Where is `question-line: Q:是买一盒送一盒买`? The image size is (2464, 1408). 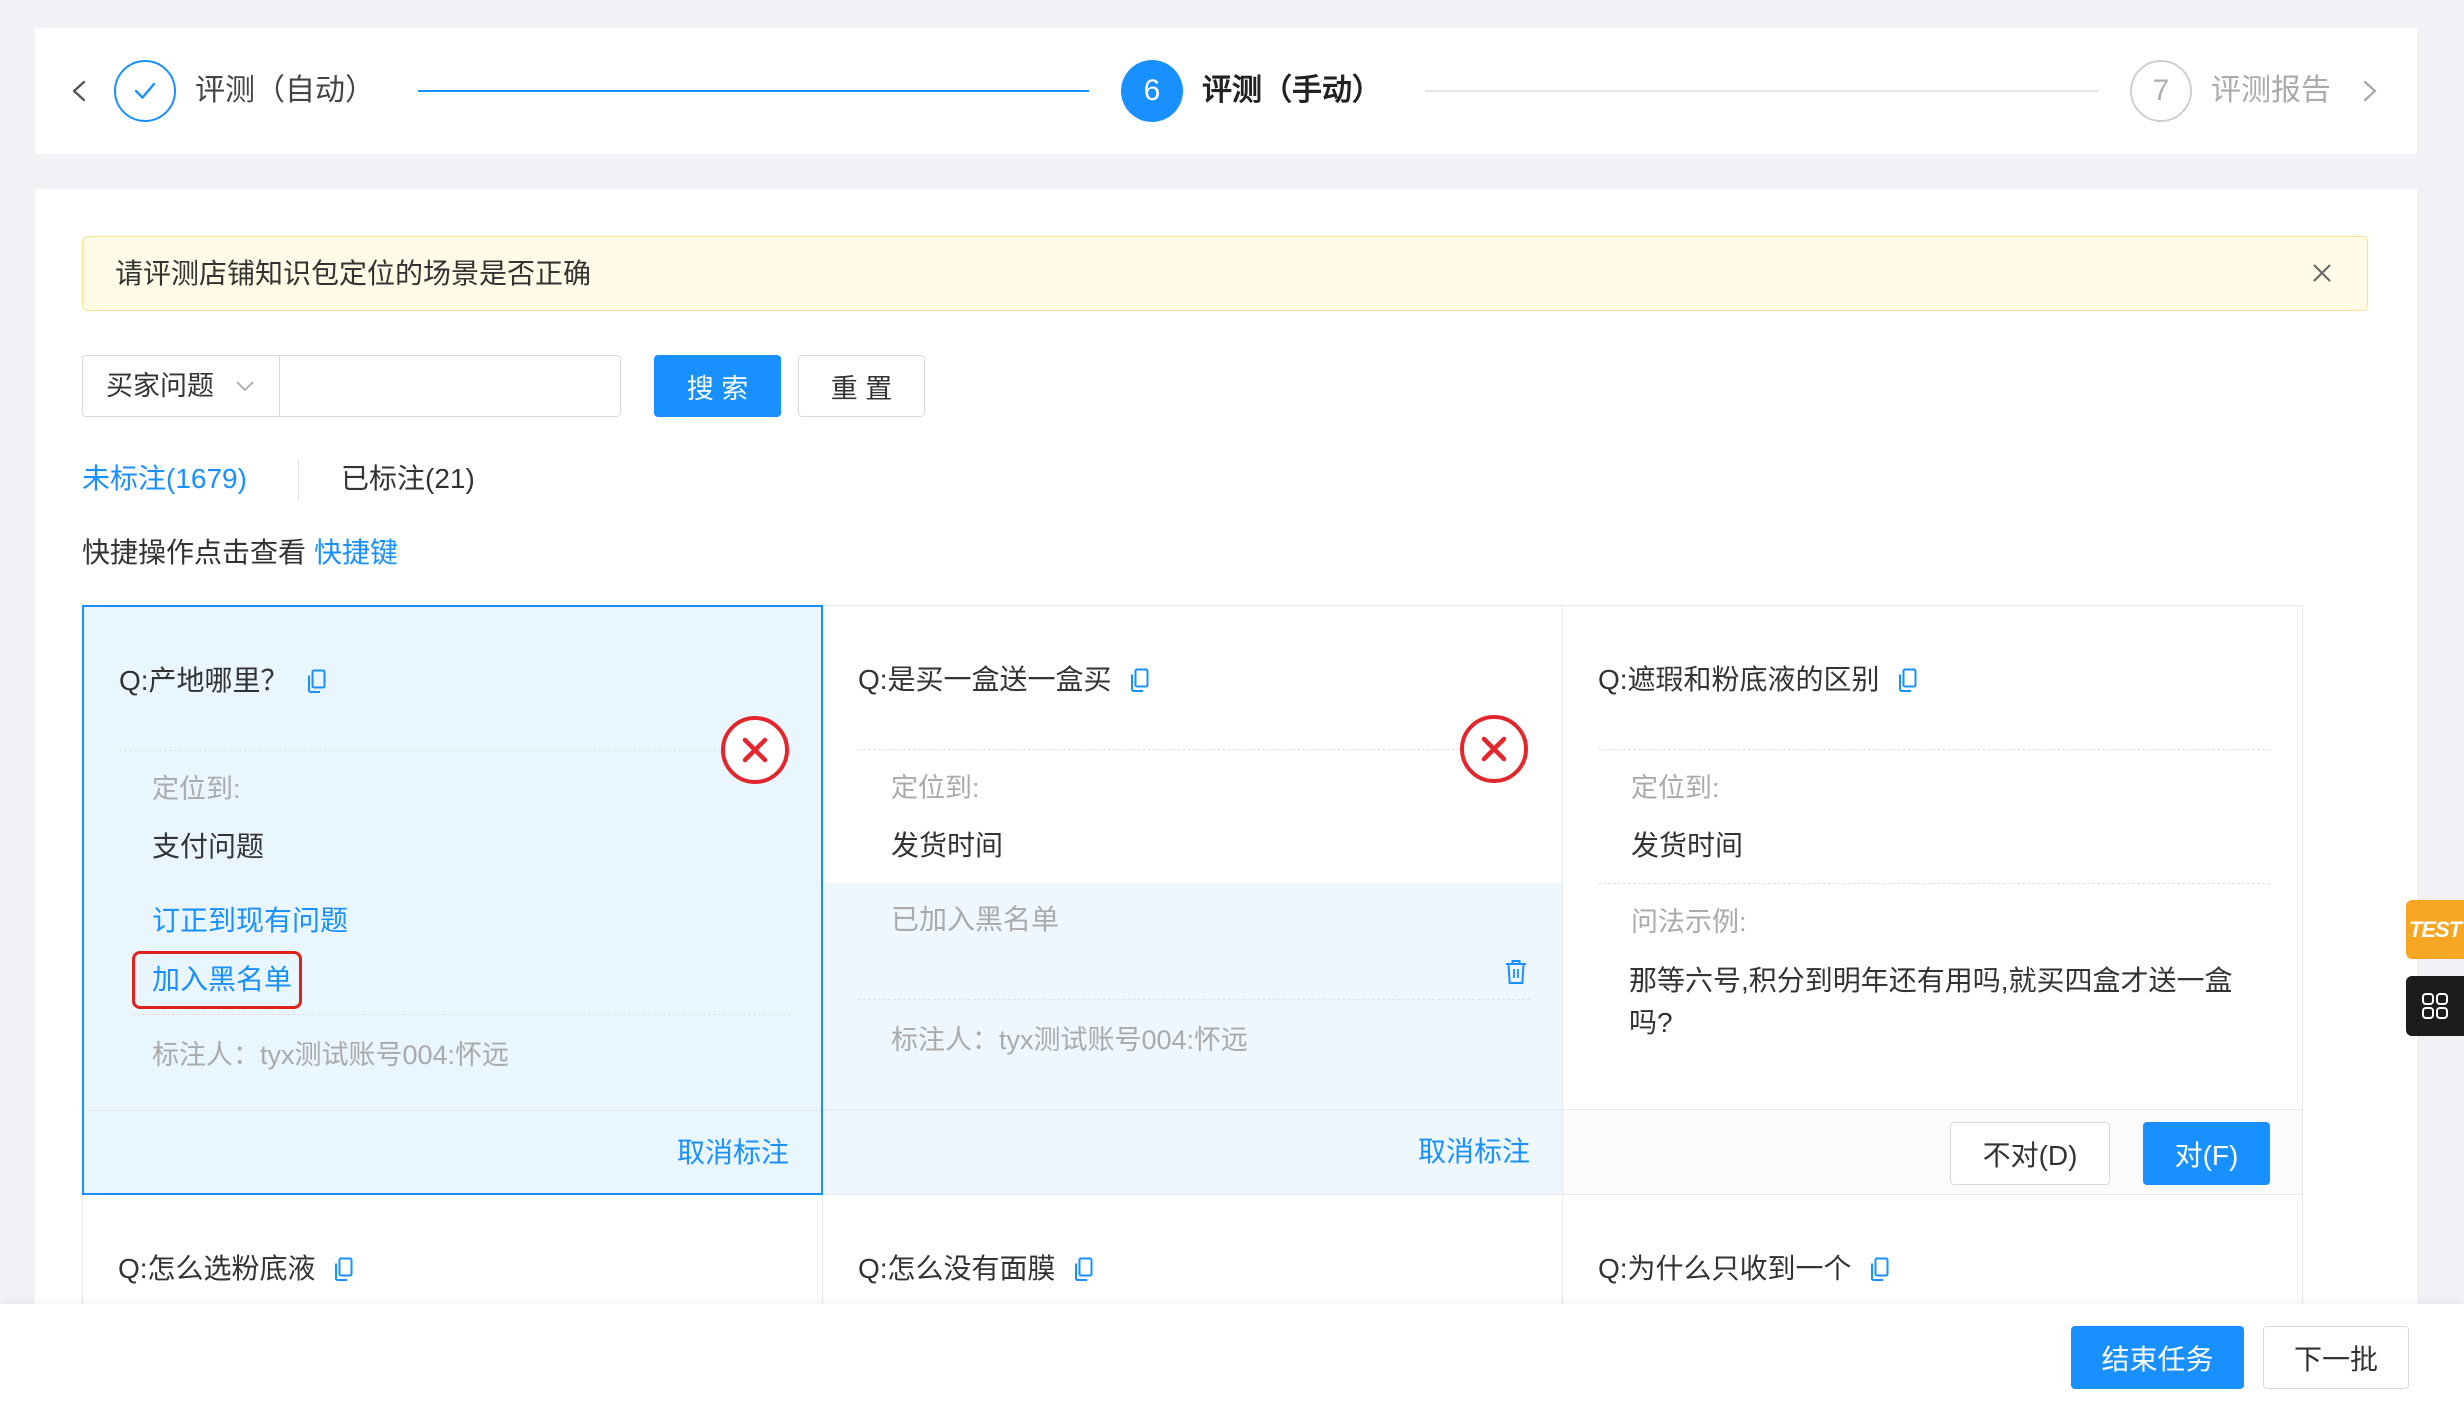
question-line: Q:是买一盒送一盒买 is located at coordinates (1003, 680).